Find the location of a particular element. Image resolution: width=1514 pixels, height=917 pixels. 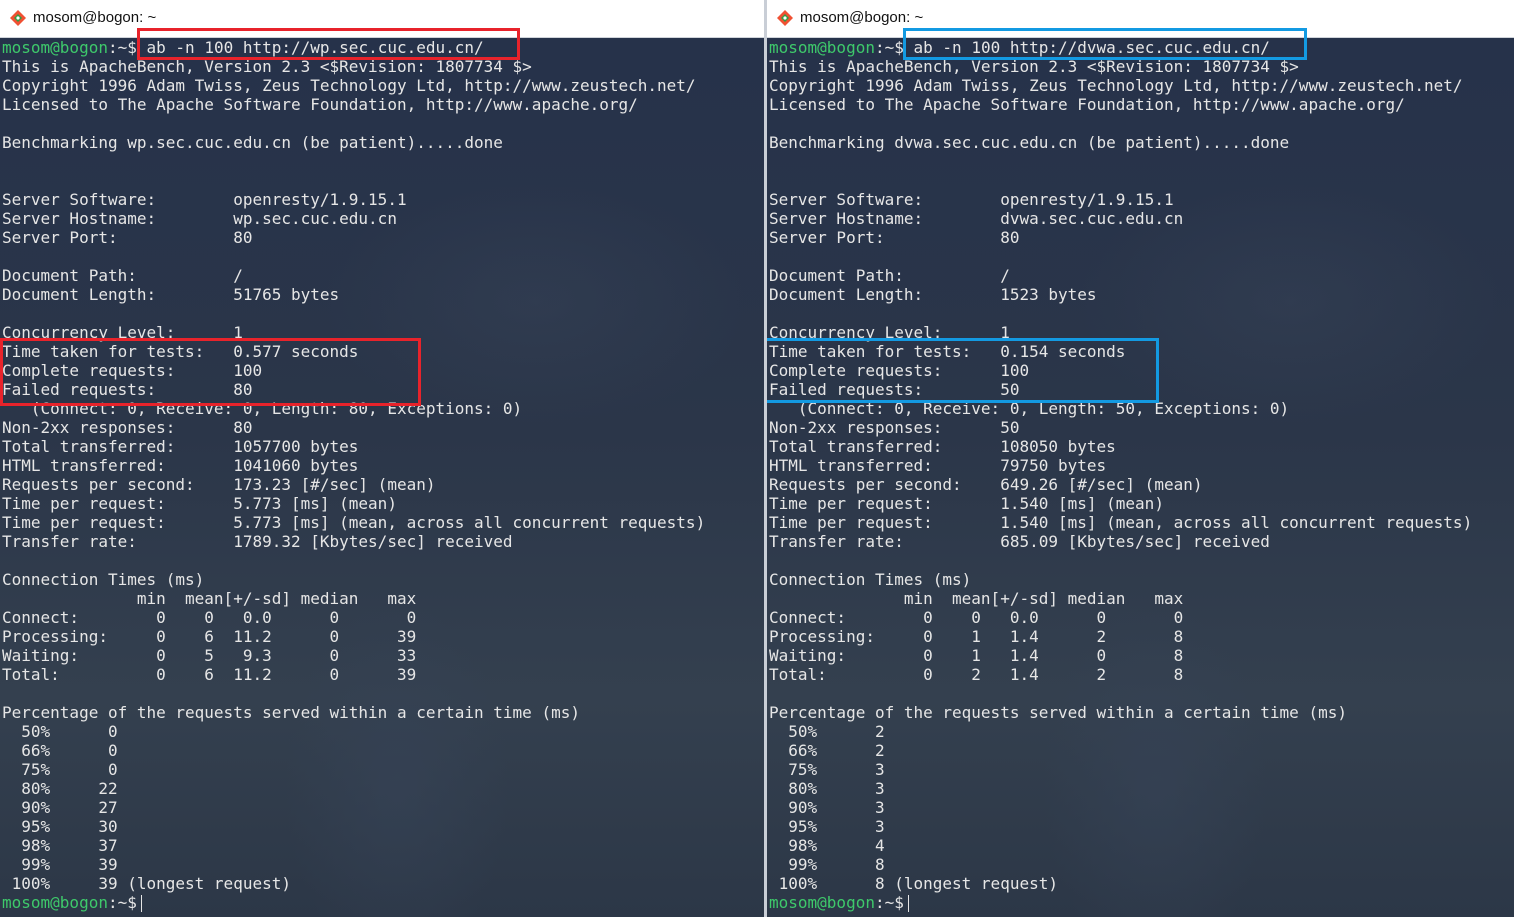

output-line: Non-2xx responses: 80 is located at coordinates (127, 427).